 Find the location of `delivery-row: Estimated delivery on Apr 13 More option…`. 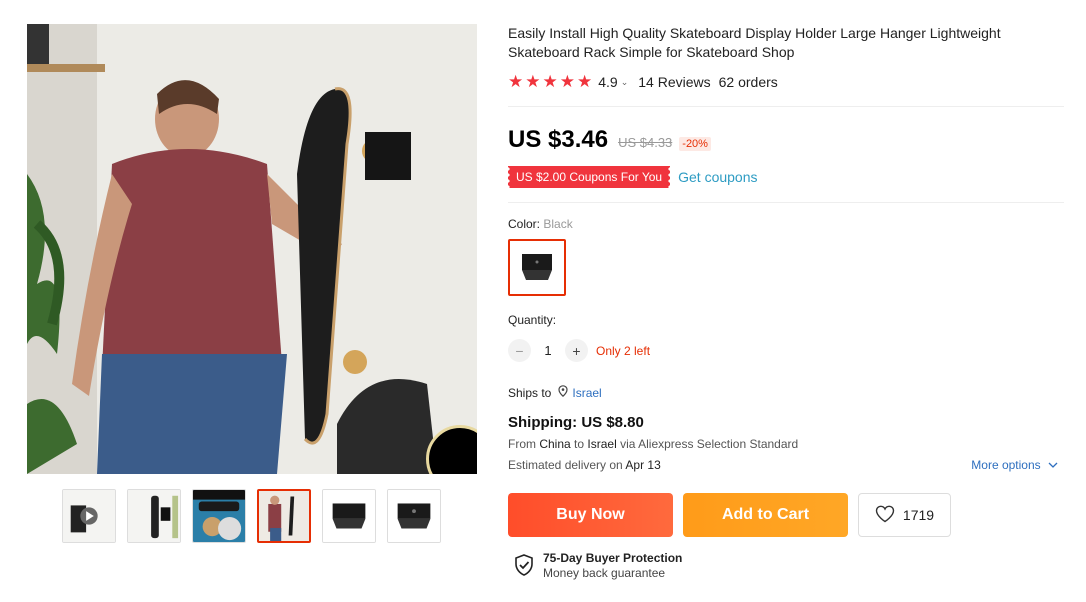

delivery-row: Estimated delivery on Apr 13 More option… is located at coordinates (786, 465).